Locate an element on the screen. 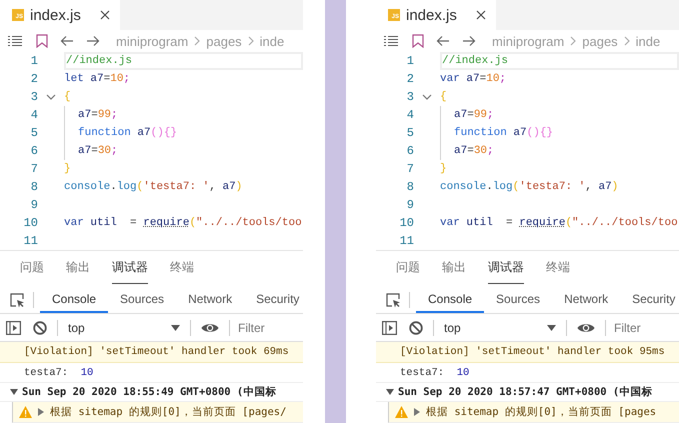 This screenshot has width=679, height=423. console-message: [Violation] 'setTimeout' handler took 95ms is located at coordinates (532, 352).